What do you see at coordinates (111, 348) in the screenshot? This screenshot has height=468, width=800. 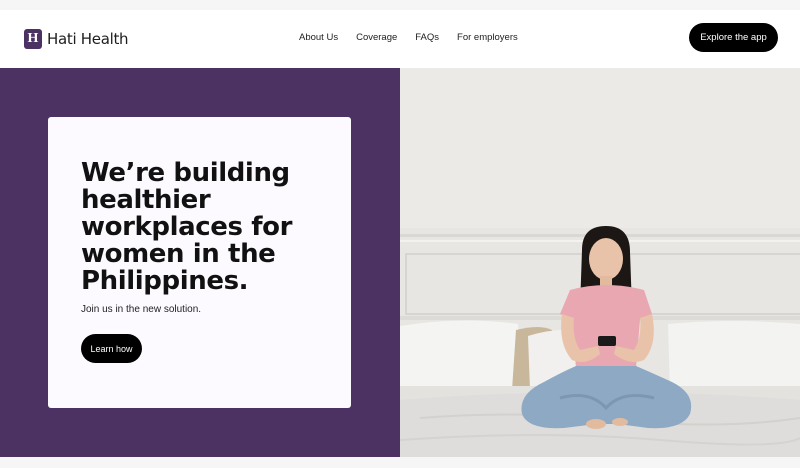 I see `learn-how-button: Learn how` at bounding box center [111, 348].